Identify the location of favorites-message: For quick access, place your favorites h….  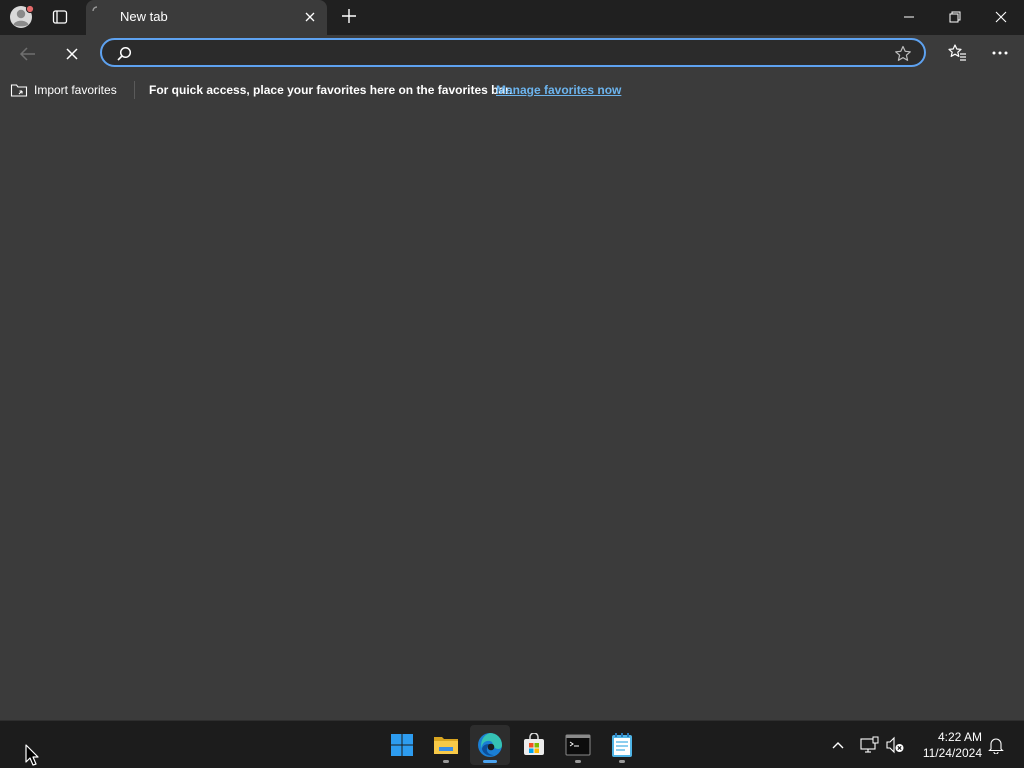
(331, 90).